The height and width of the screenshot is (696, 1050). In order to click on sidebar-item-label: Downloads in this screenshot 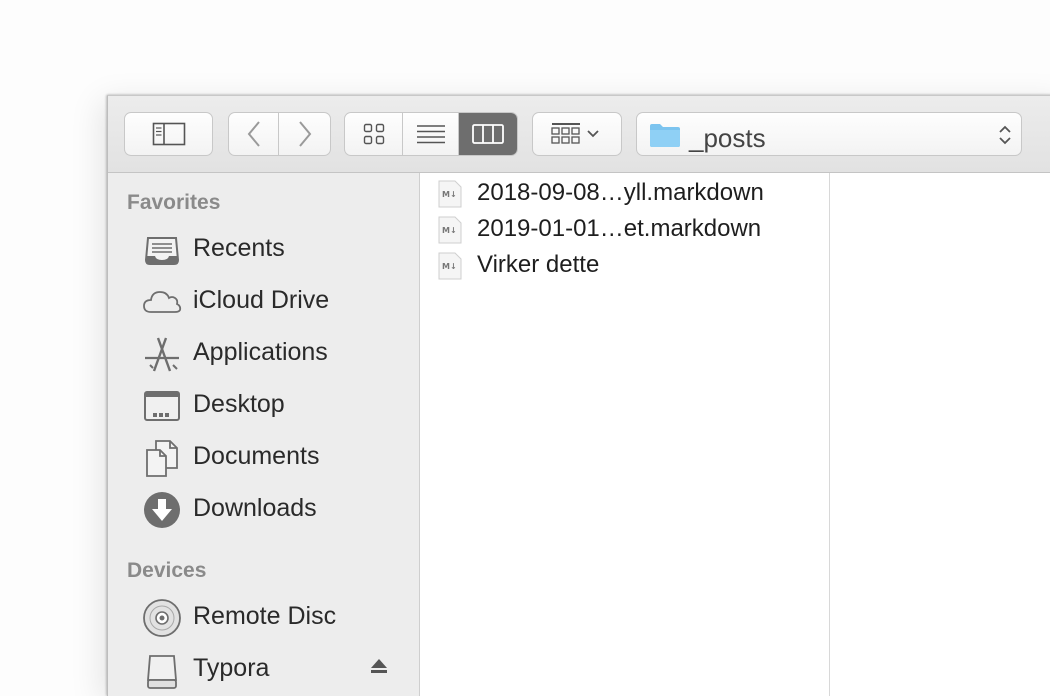, I will do `click(255, 508)`.